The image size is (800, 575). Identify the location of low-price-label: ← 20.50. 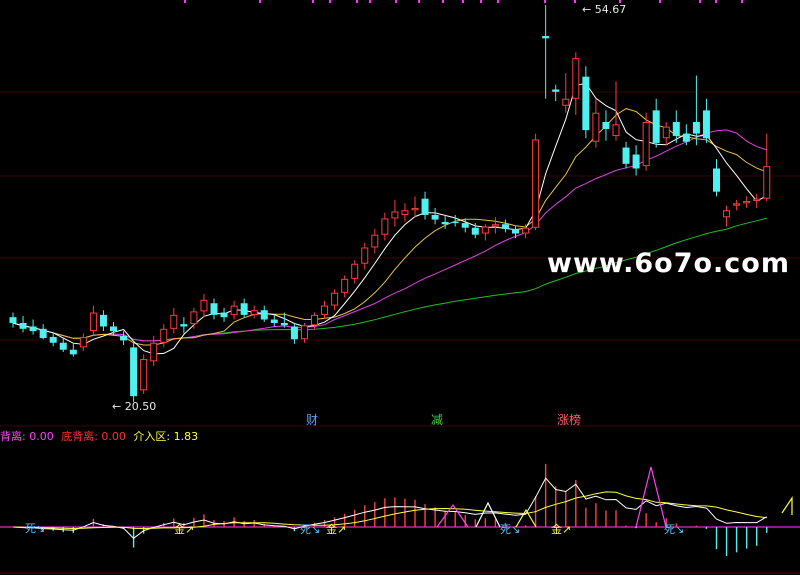
(134, 406).